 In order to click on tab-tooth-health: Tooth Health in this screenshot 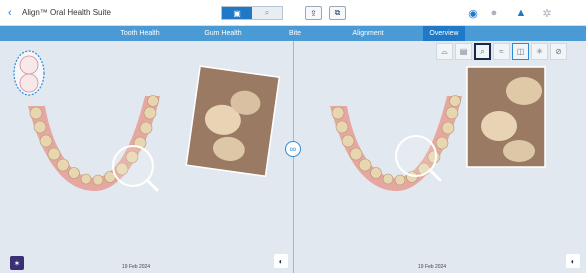, I will do `click(140, 33)`.